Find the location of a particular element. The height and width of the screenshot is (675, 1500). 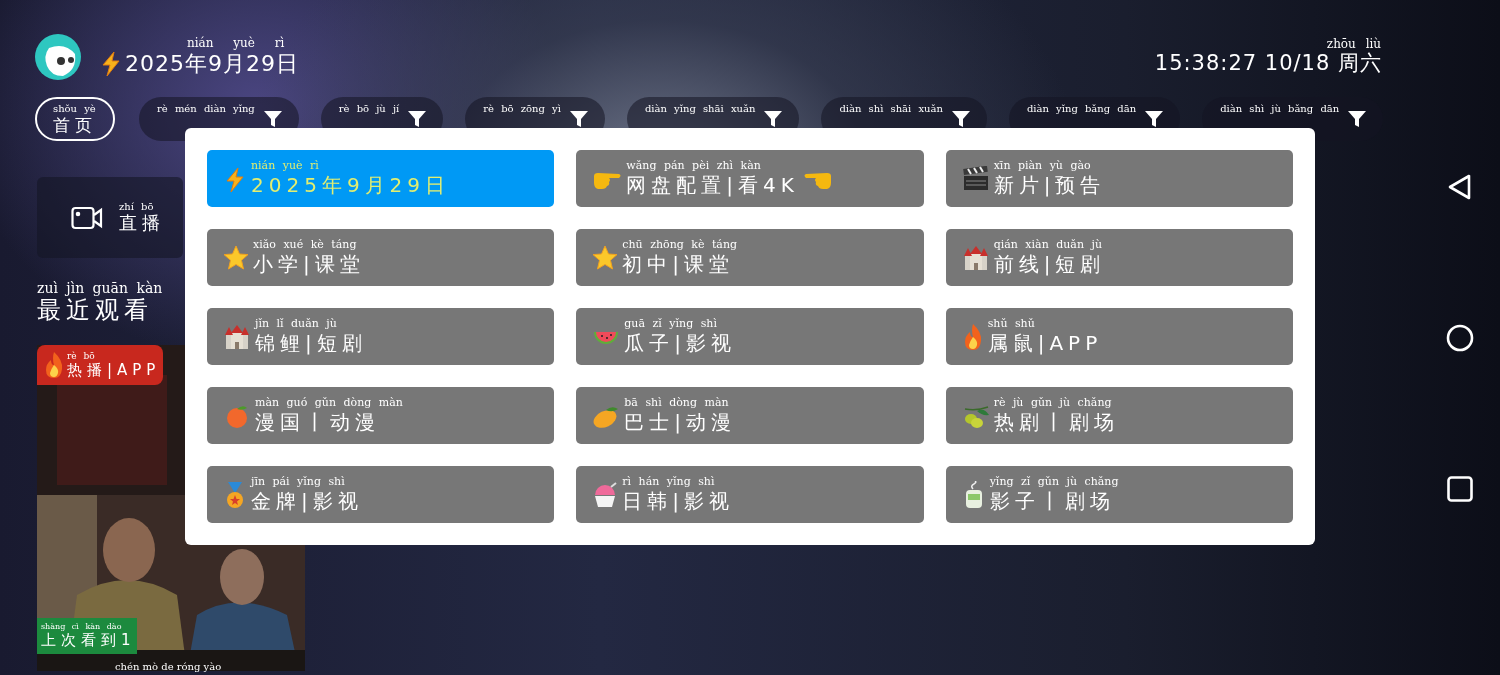

logo-icon is located at coordinates (58, 57).